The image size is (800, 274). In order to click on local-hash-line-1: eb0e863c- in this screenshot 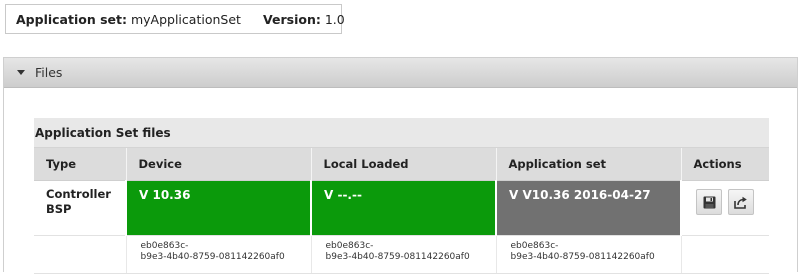, I will do `click(349, 246)`.